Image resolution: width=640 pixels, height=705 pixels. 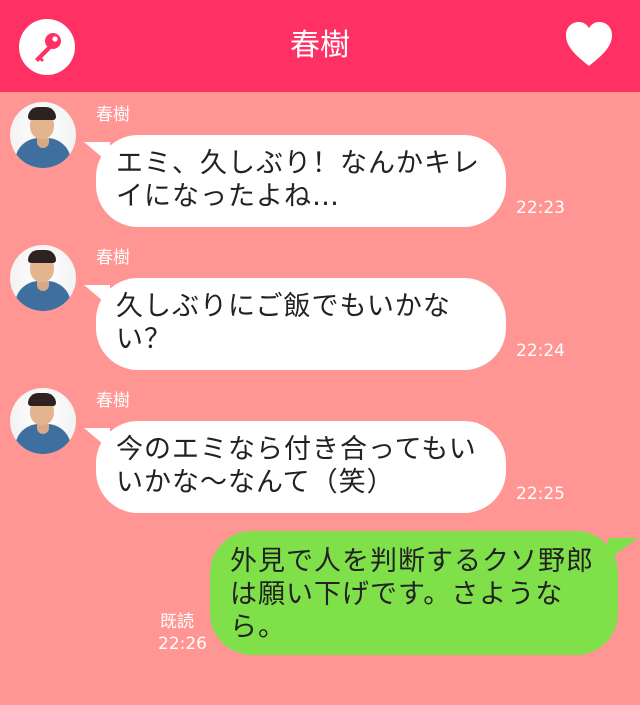 I want to click on reply-time: 22:26, so click(x=182, y=644).